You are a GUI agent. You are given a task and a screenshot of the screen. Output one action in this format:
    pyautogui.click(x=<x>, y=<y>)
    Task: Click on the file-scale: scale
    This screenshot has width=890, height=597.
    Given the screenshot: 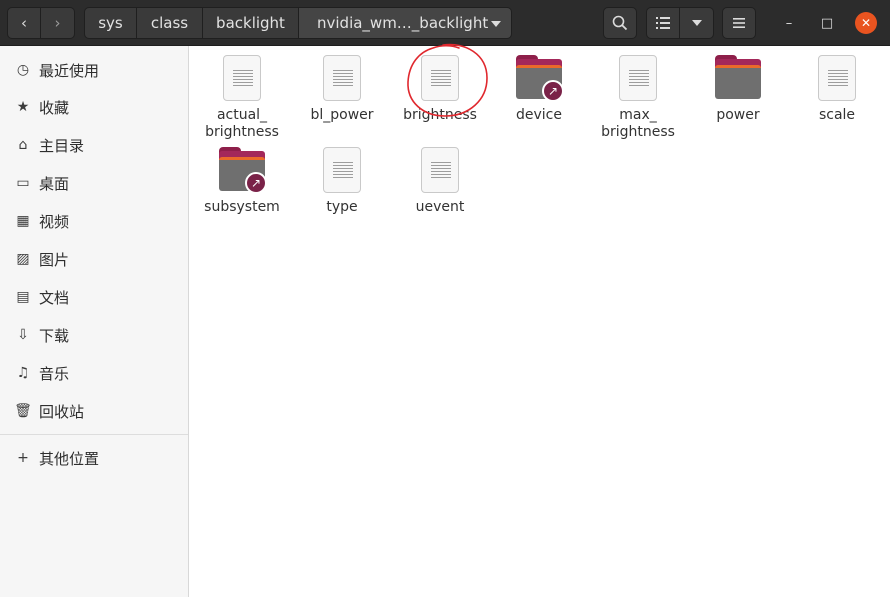 What is the action you would take?
    pyautogui.click(x=837, y=89)
    